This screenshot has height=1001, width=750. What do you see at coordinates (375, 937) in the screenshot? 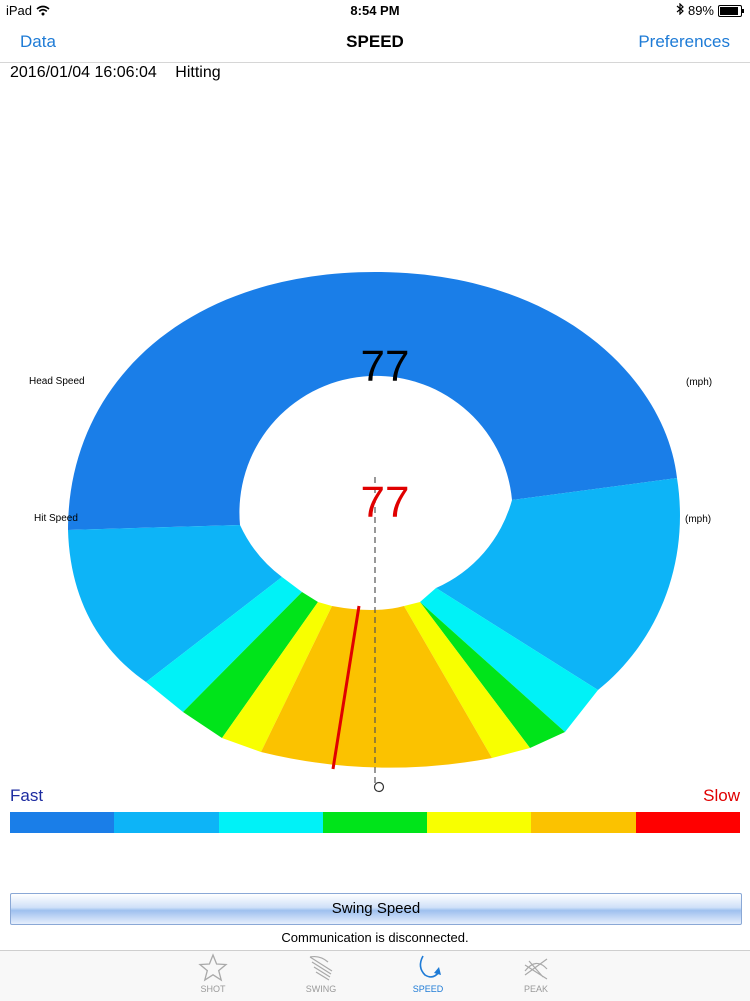
I see `communication-status: Communication is disconnected.` at bounding box center [375, 937].